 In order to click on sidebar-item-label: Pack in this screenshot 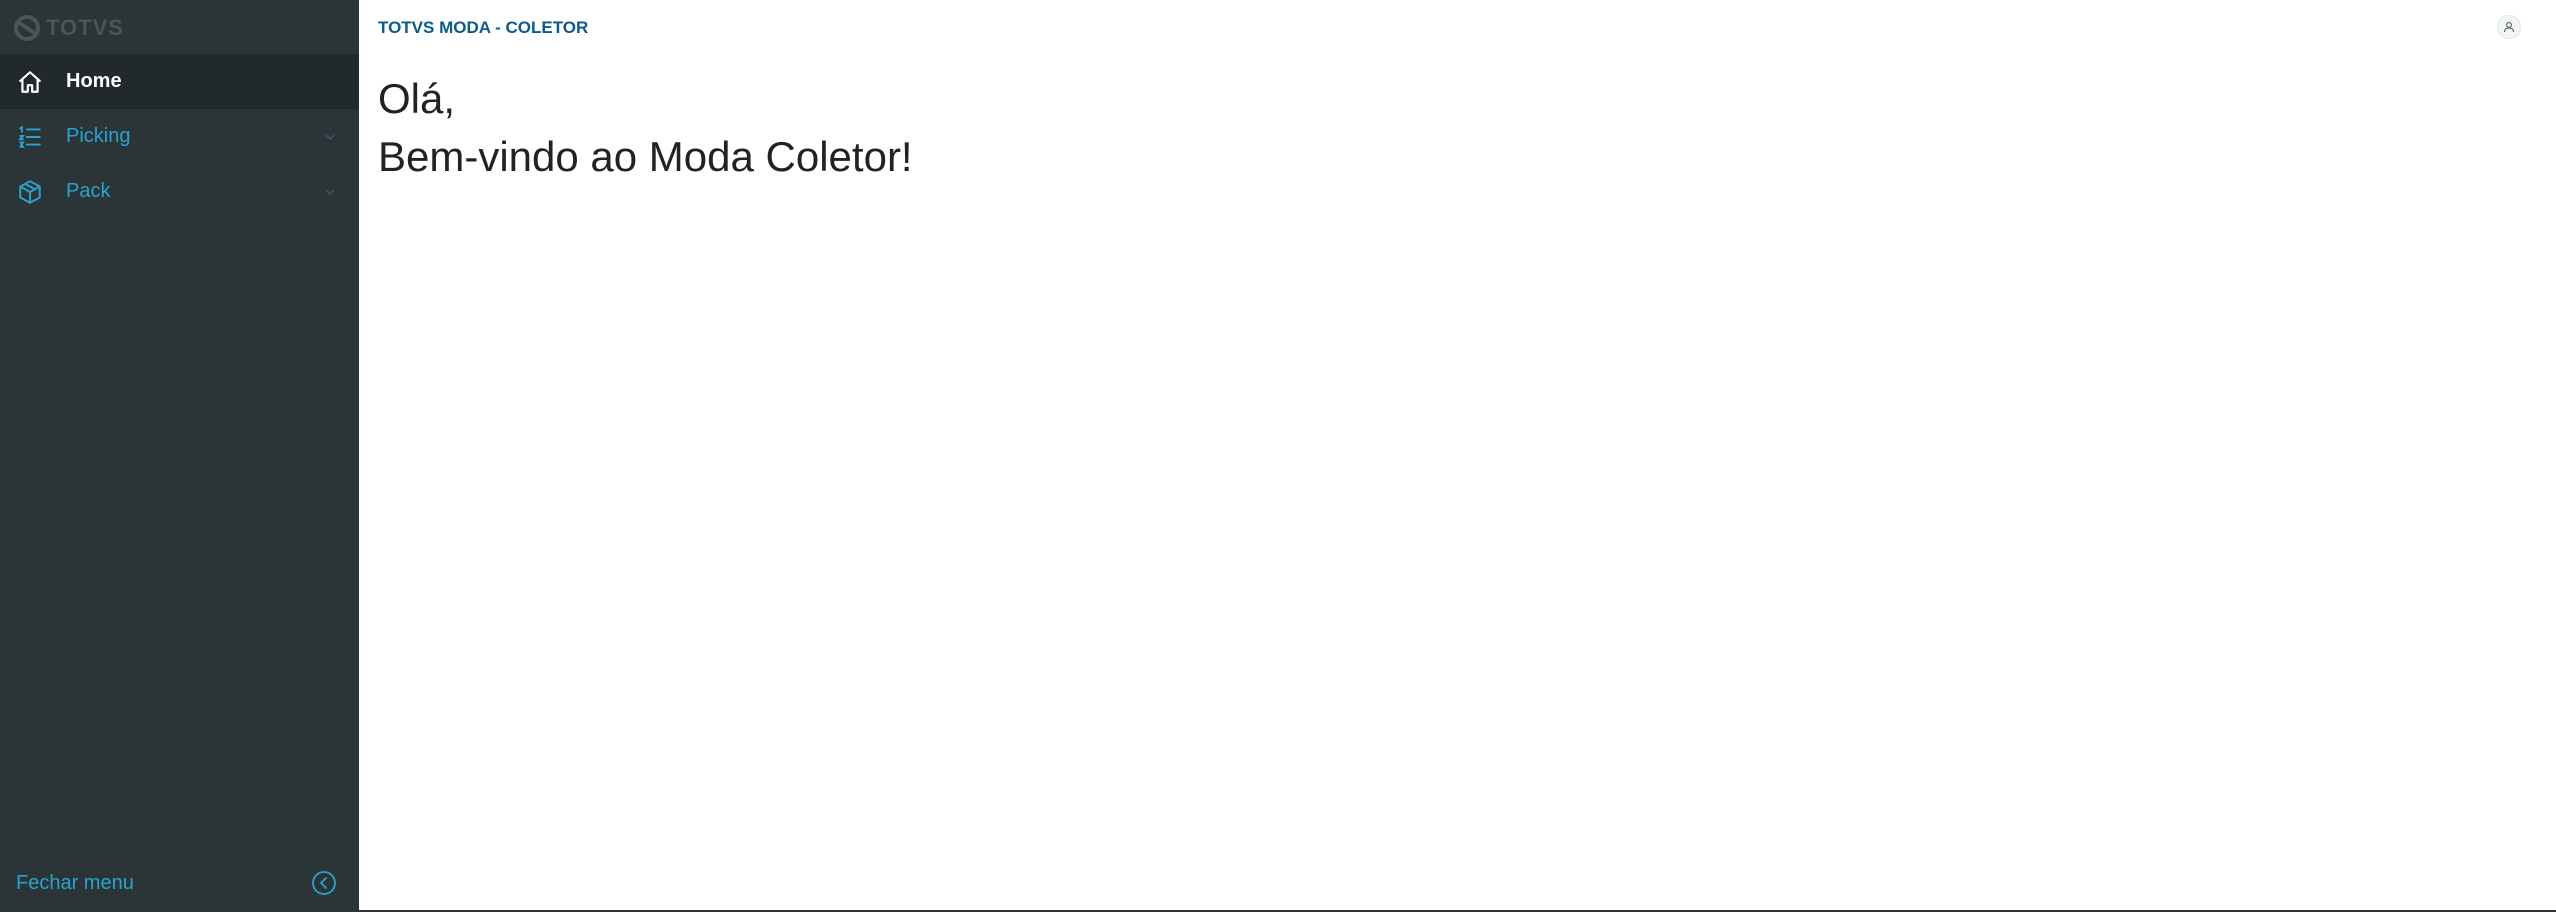, I will do `click(88, 191)`.